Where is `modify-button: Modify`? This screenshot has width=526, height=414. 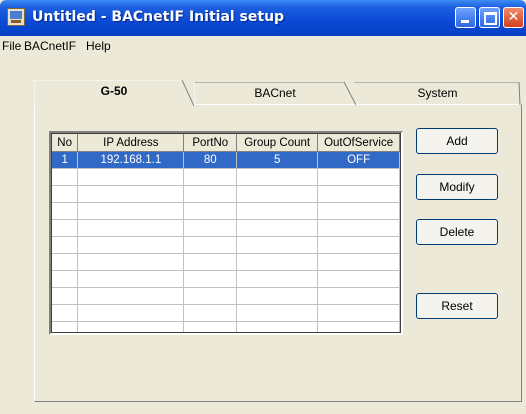
modify-button: Modify is located at coordinates (457, 187).